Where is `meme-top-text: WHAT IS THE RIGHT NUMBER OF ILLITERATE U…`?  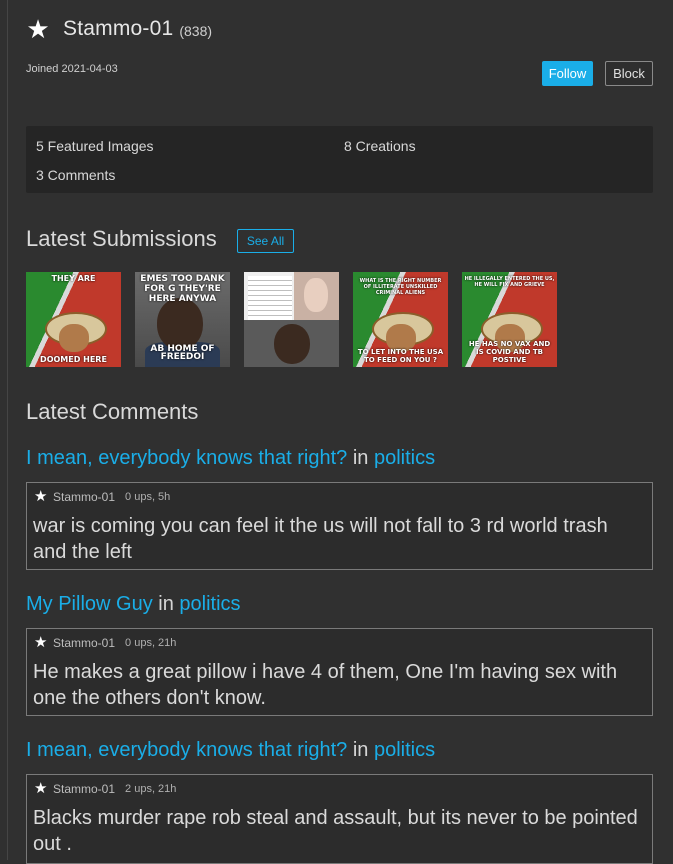
meme-top-text: WHAT IS THE RIGHT NUMBER OF ILLITERATE U… is located at coordinates (400, 287).